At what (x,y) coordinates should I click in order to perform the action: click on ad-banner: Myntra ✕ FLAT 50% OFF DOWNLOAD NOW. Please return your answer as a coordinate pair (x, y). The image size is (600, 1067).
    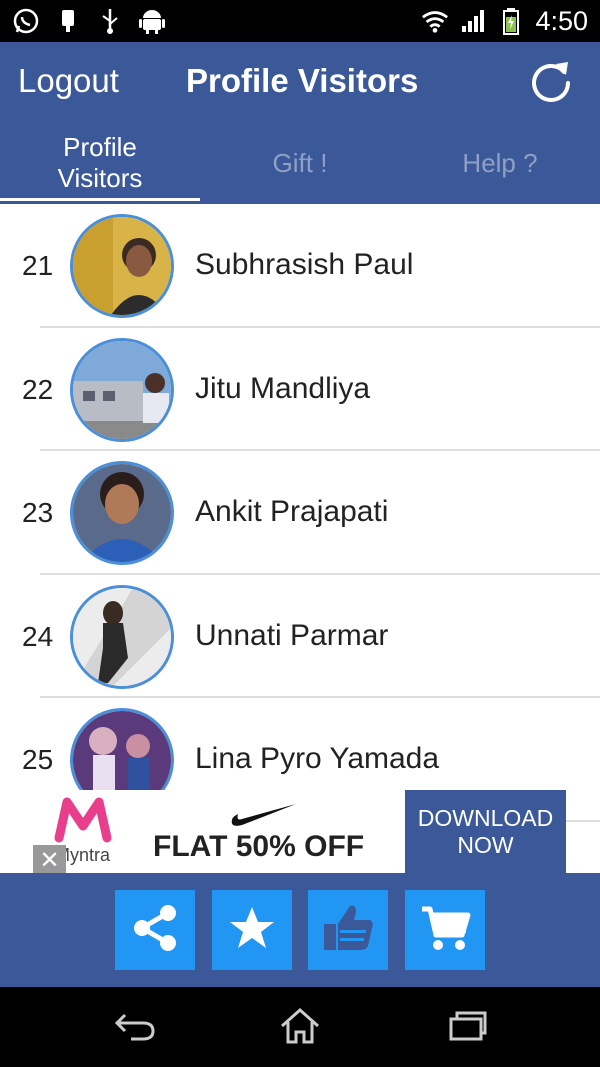
    Looking at the image, I should click on (299, 832).